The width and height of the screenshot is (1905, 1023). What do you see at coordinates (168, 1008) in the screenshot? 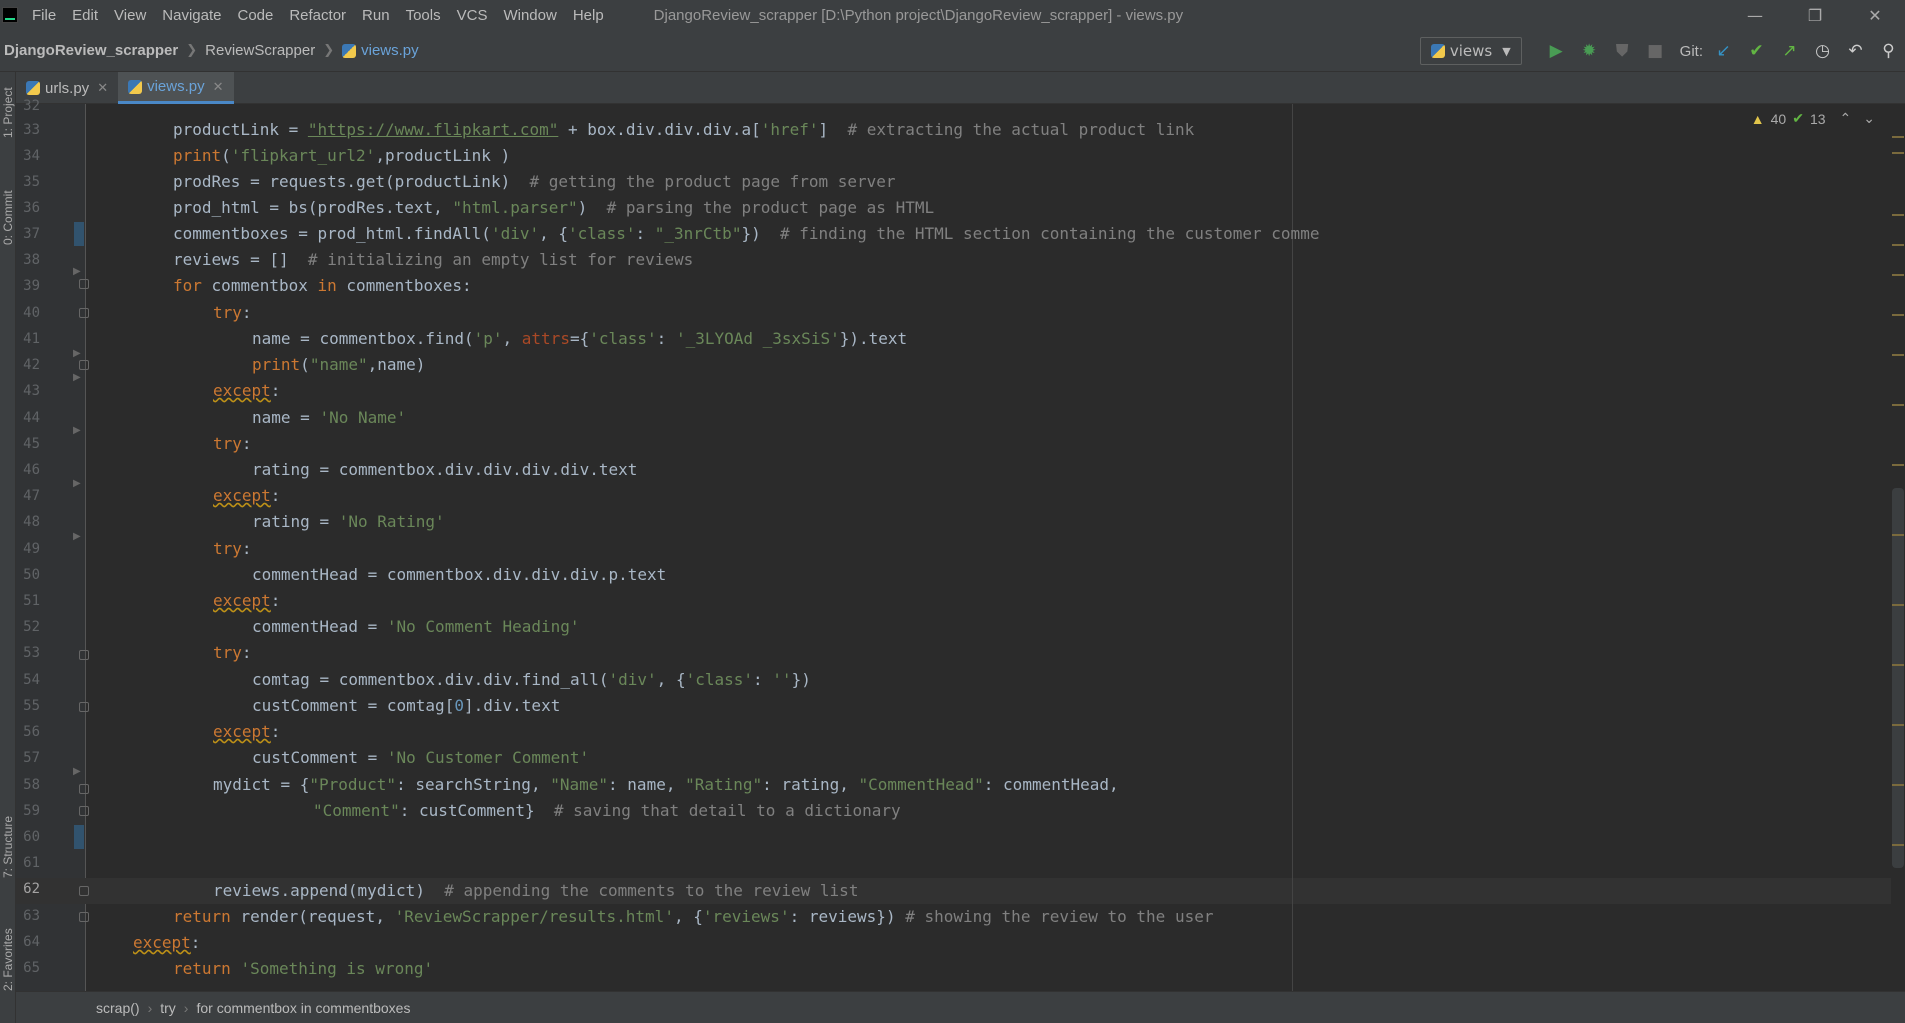
I see `breadcrumb-try: try` at bounding box center [168, 1008].